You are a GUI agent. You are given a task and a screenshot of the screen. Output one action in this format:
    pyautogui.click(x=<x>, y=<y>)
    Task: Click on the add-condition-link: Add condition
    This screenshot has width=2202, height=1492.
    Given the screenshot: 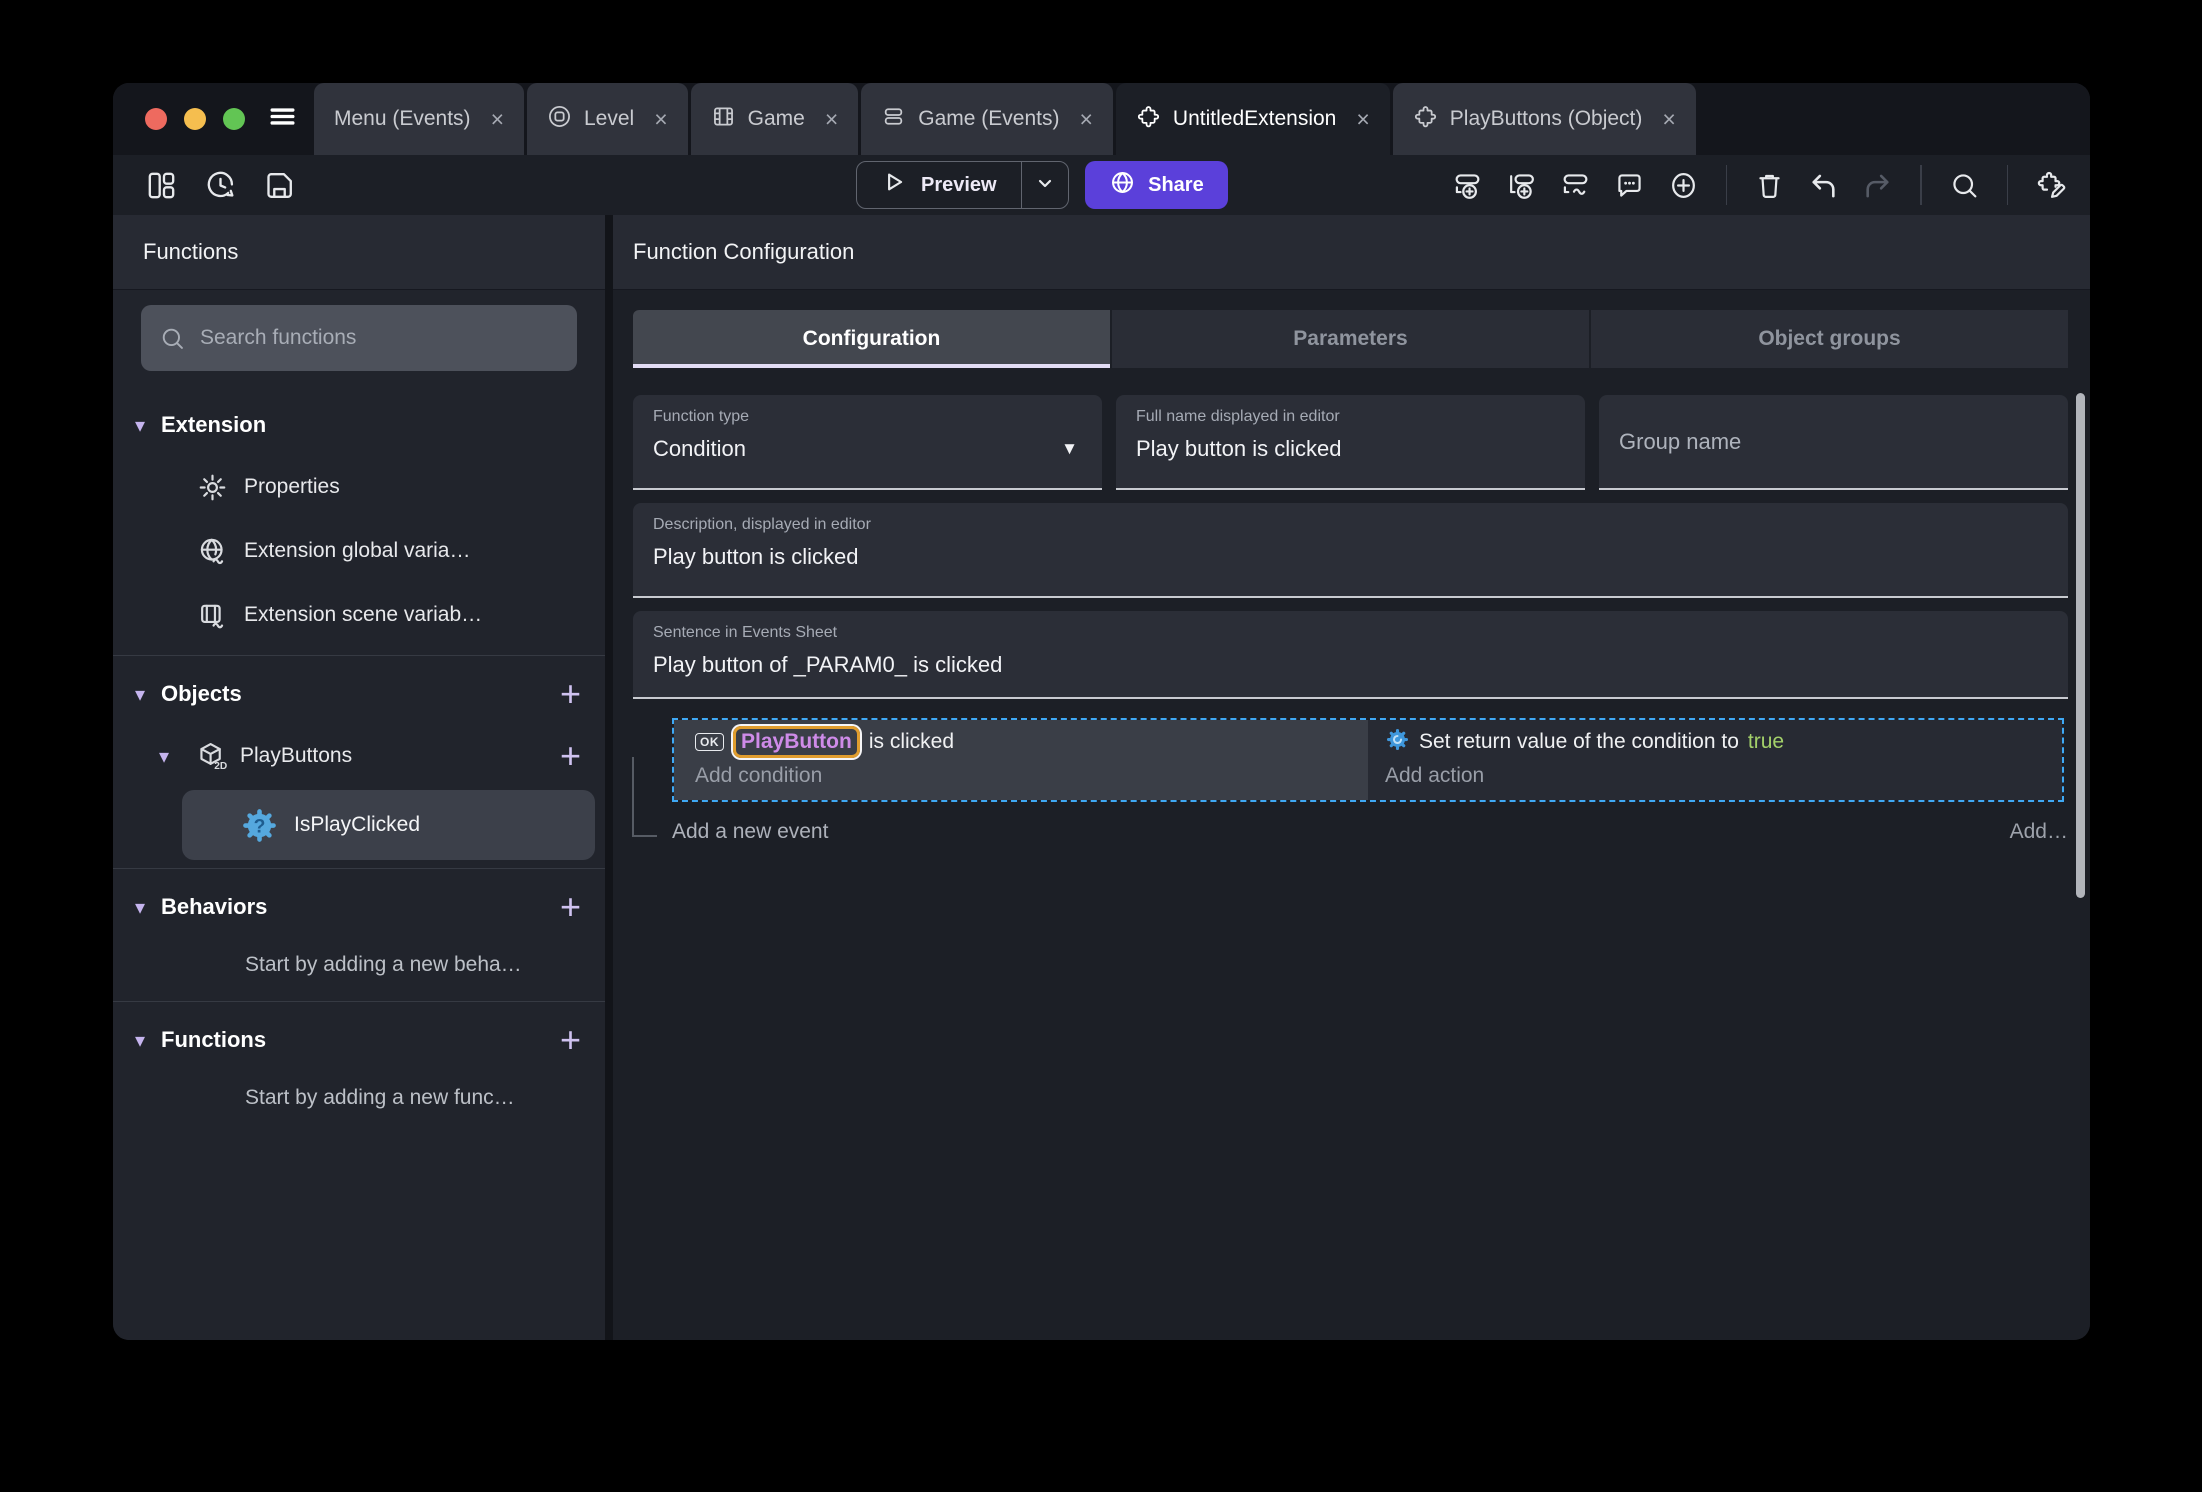 What is the action you would take?
    pyautogui.click(x=1031, y=776)
    